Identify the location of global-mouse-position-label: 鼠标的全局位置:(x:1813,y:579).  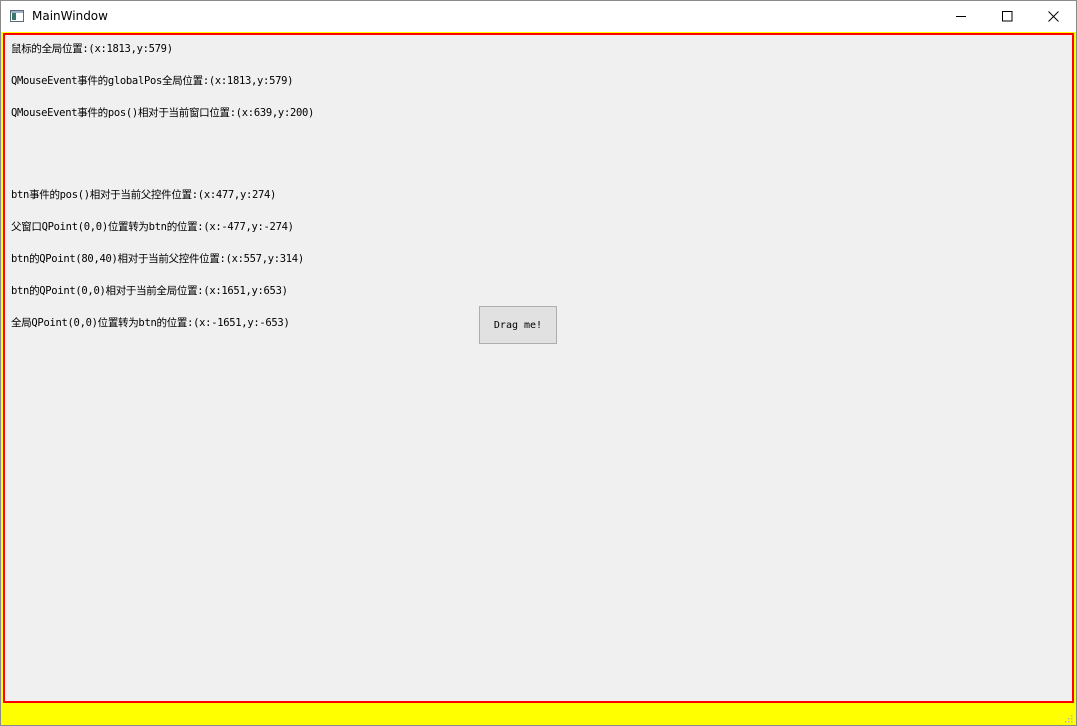
(92, 49).